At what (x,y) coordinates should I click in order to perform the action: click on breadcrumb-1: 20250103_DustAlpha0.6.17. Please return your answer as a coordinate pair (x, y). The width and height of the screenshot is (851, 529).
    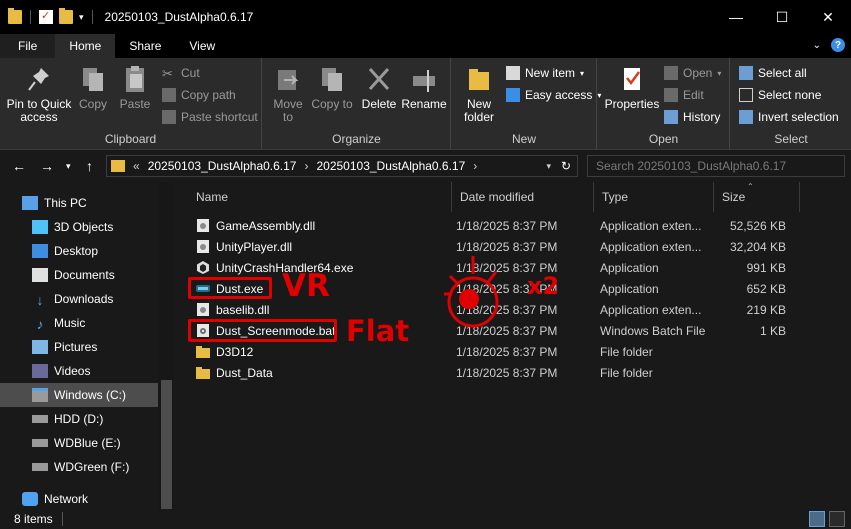
    Looking at the image, I should click on (222, 166).